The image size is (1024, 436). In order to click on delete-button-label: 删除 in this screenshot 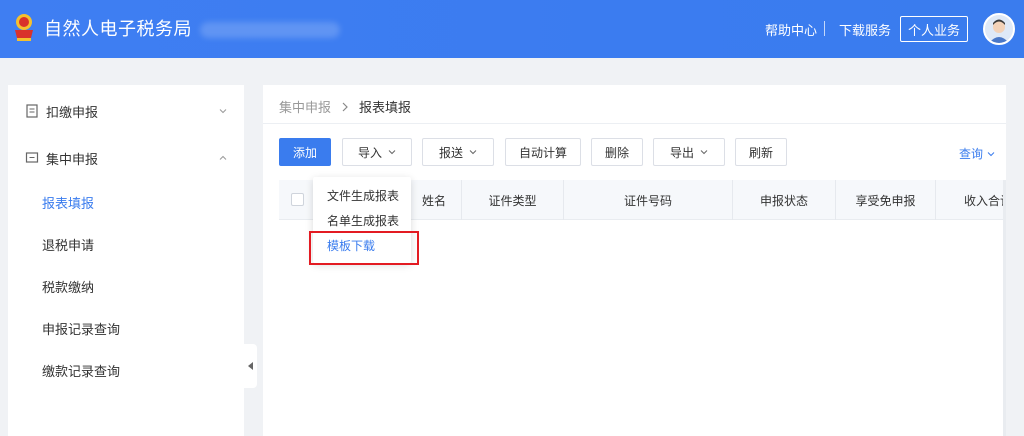, I will do `click(616, 152)`.